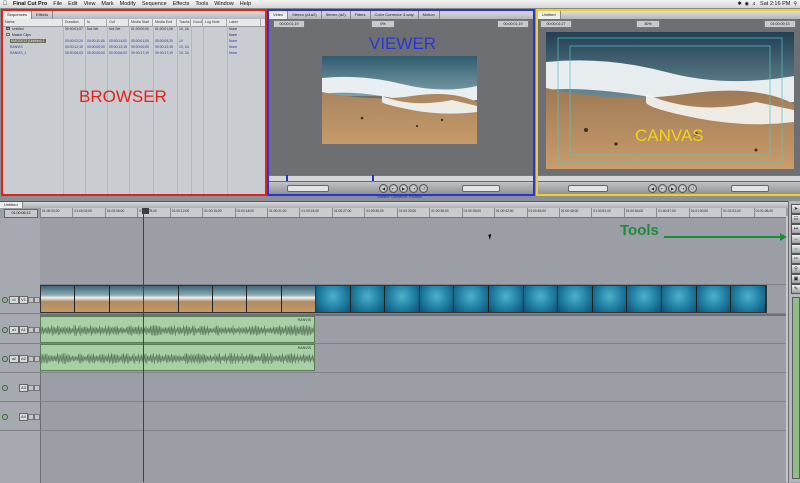 The height and width of the screenshot is (483, 800). I want to click on track-header-a2: a2 A2, so click(20, 358).